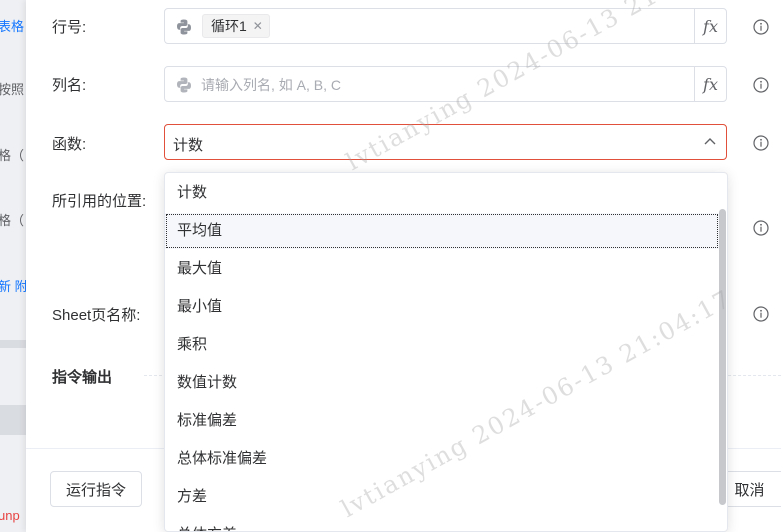 This screenshot has height=532, width=781. What do you see at coordinates (445, 84) in the screenshot?
I see `column-field: 请输入列名, 如 A, B, C fx` at bounding box center [445, 84].